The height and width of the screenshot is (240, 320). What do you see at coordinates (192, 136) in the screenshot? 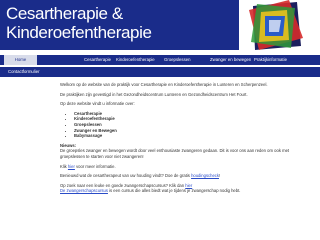
I see `topic-item: Babymassage` at bounding box center [192, 136].